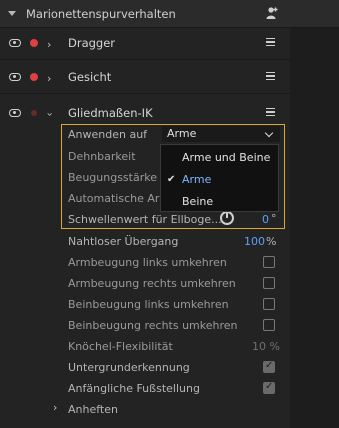 The width and height of the screenshot is (339, 428). What do you see at coordinates (227, 218) in the screenshot?
I see `dial-knob-icon` at bounding box center [227, 218].